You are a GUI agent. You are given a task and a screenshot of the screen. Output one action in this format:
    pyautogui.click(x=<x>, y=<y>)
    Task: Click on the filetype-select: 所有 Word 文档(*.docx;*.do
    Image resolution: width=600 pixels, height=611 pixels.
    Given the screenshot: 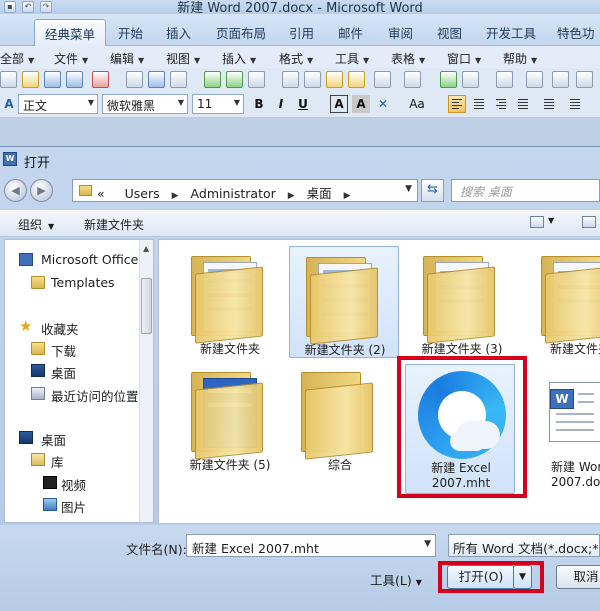 What is the action you would take?
    pyautogui.click(x=524, y=545)
    